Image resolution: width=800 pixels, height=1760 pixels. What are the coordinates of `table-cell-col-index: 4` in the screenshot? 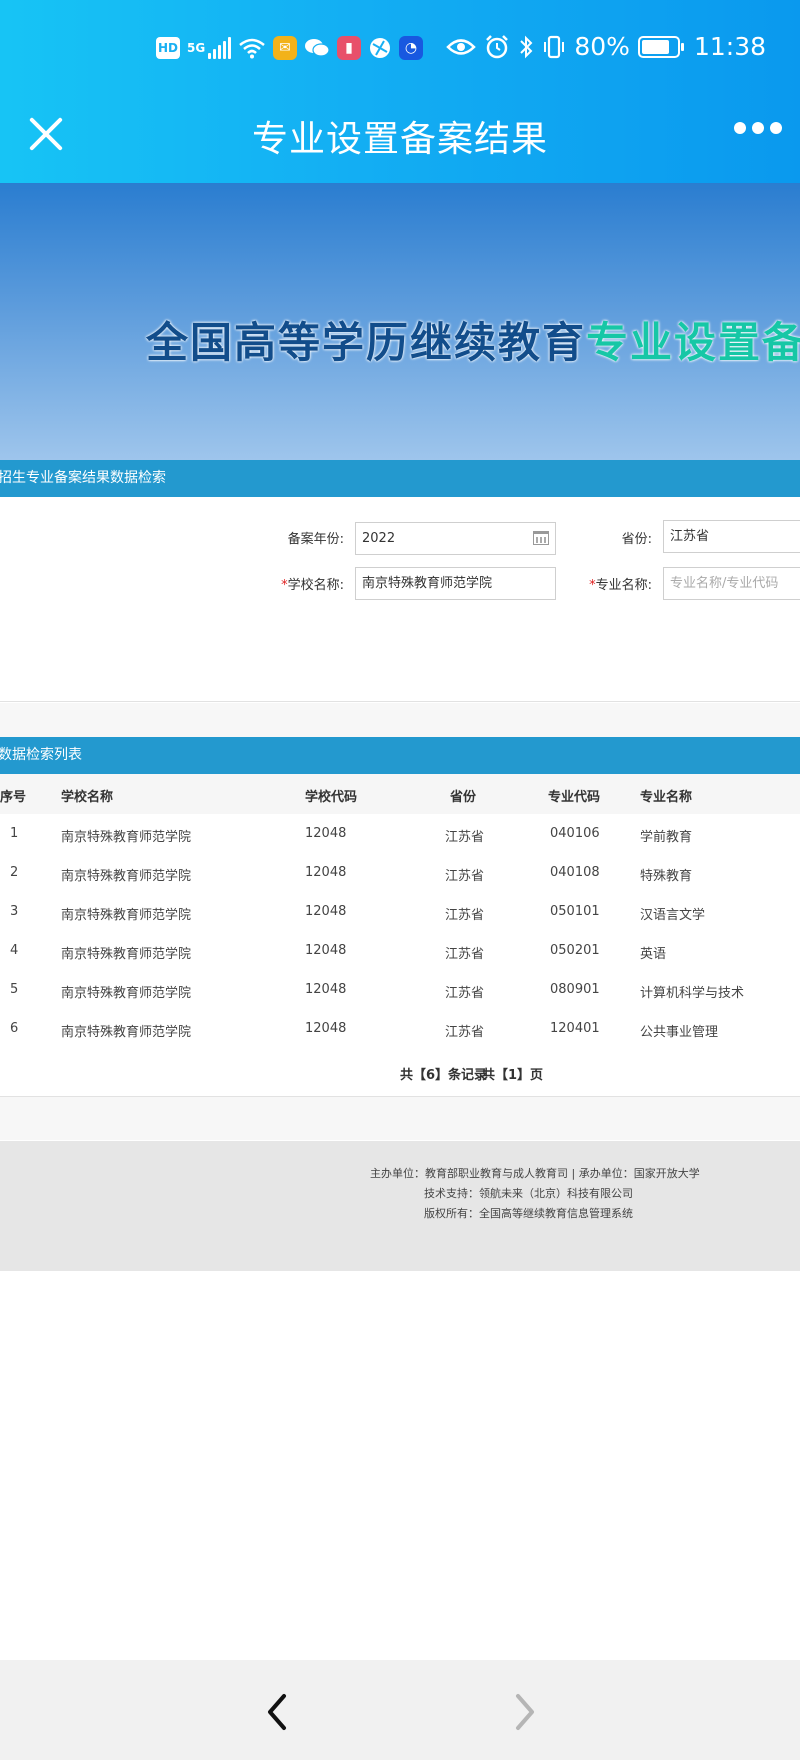 It's located at (14, 950).